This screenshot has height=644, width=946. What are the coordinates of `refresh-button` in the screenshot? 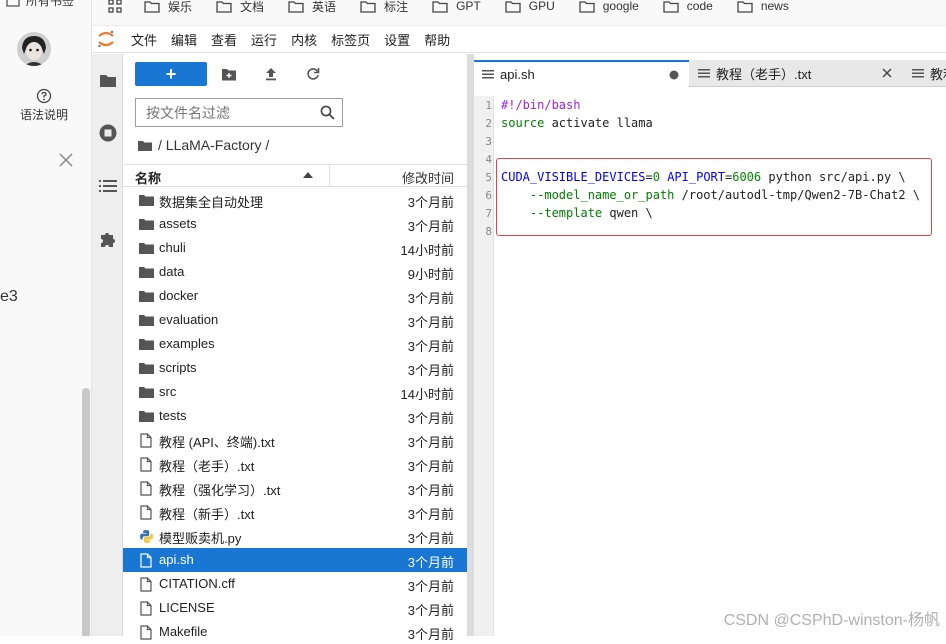 It's located at (313, 74).